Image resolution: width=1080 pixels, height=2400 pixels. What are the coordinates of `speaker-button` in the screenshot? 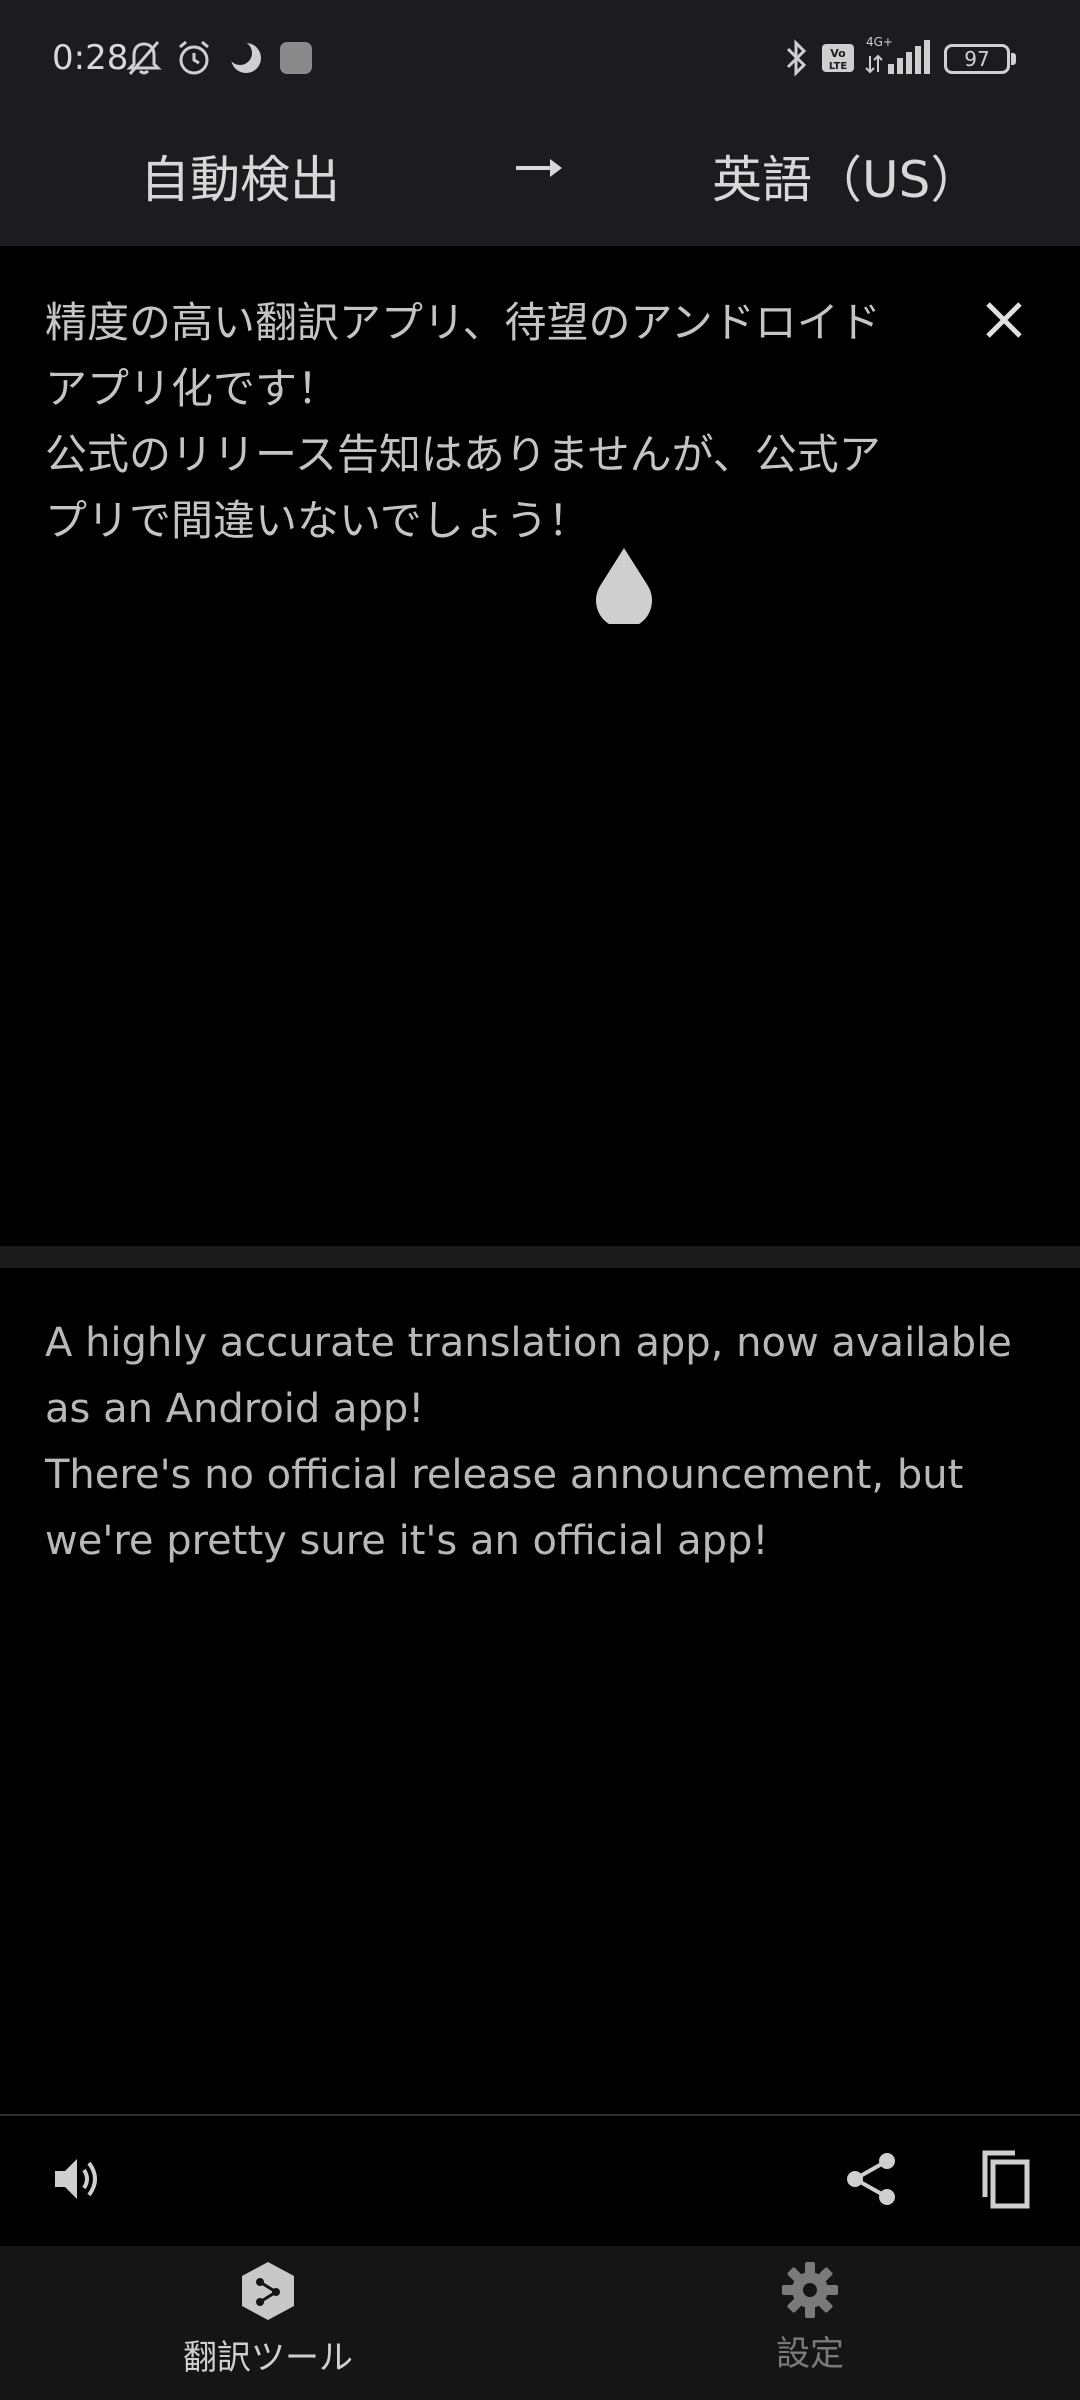 It's located at (77, 2179).